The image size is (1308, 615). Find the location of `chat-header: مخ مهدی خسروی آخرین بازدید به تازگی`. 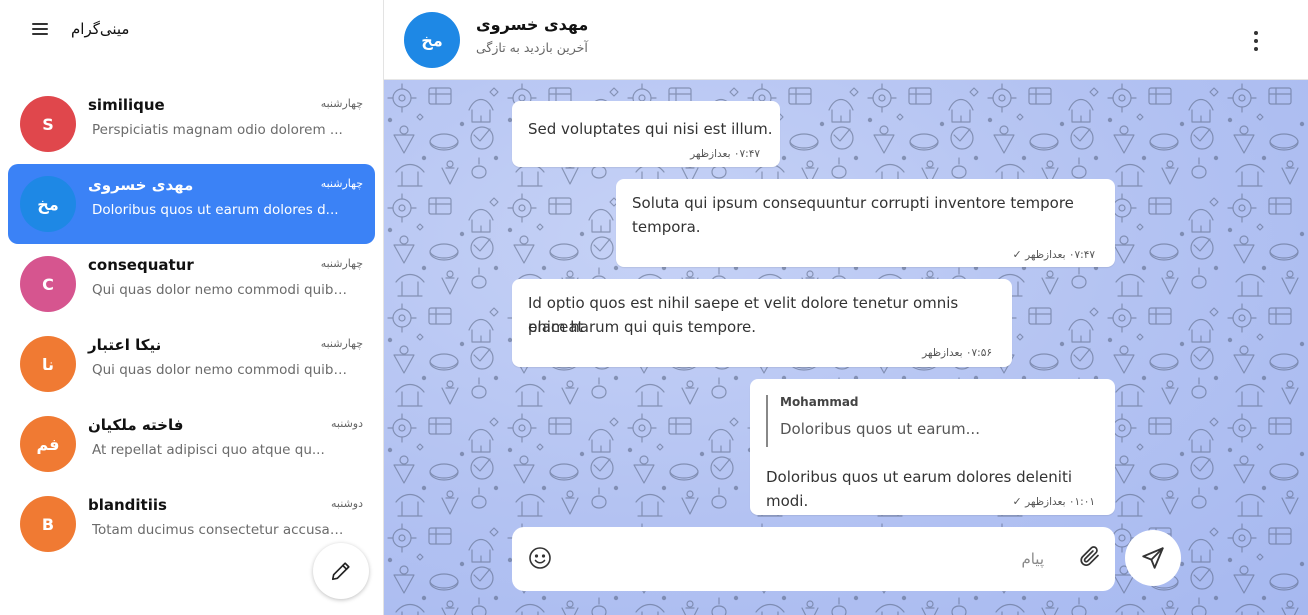

chat-header: مخ مهدی خسروی آخرین بازدید به تازگی is located at coordinates (846, 40).